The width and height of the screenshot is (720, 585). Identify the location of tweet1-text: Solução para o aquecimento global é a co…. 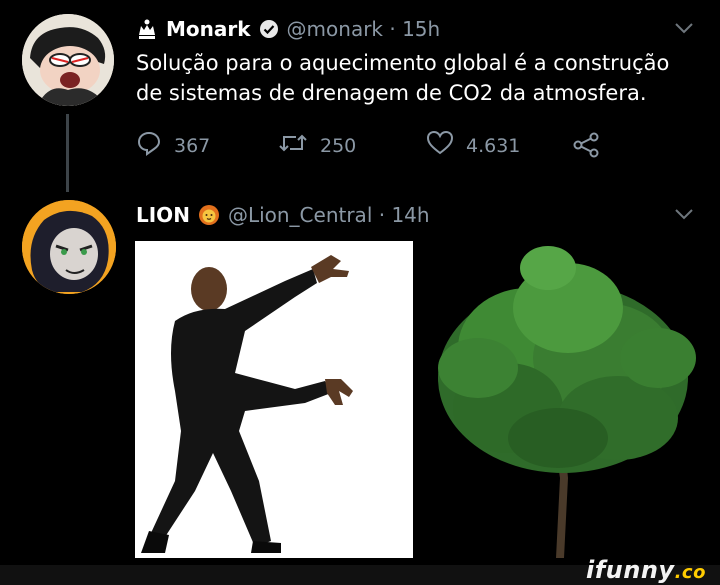
(426, 78).